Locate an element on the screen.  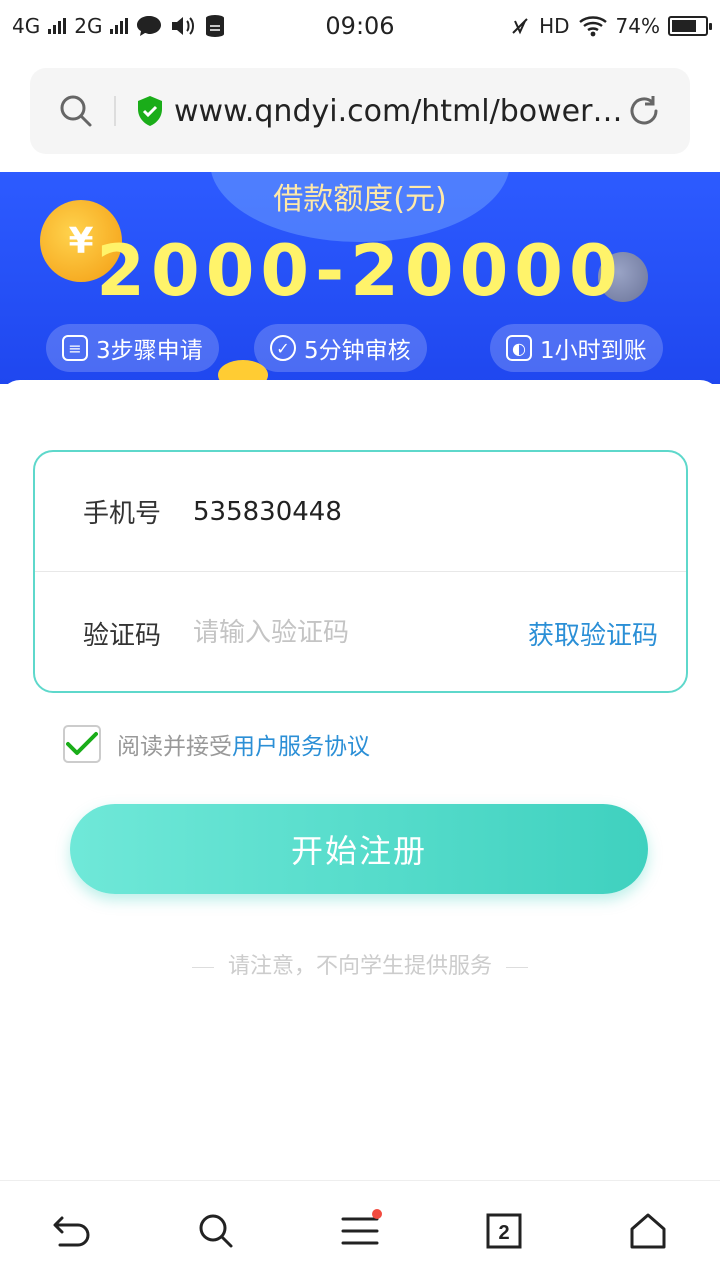
chat-icon is located at coordinates (149, 26).